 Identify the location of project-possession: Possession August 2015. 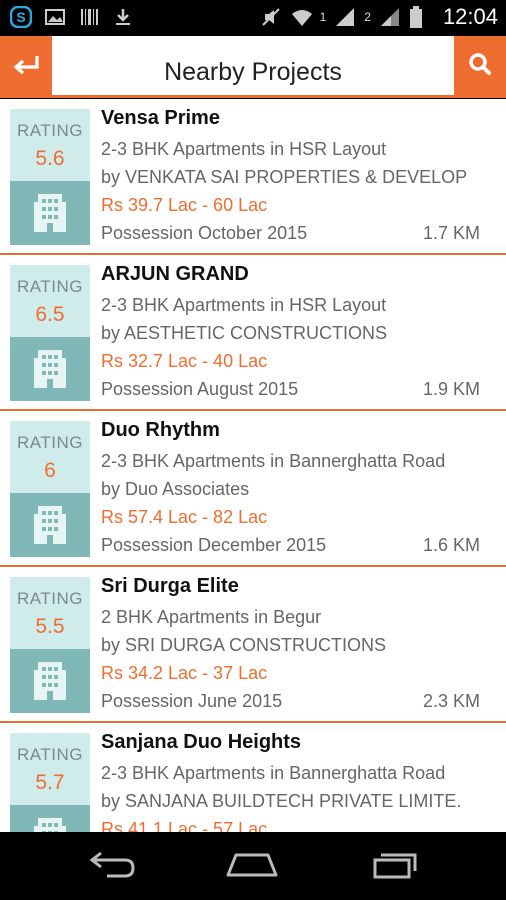
(200, 389).